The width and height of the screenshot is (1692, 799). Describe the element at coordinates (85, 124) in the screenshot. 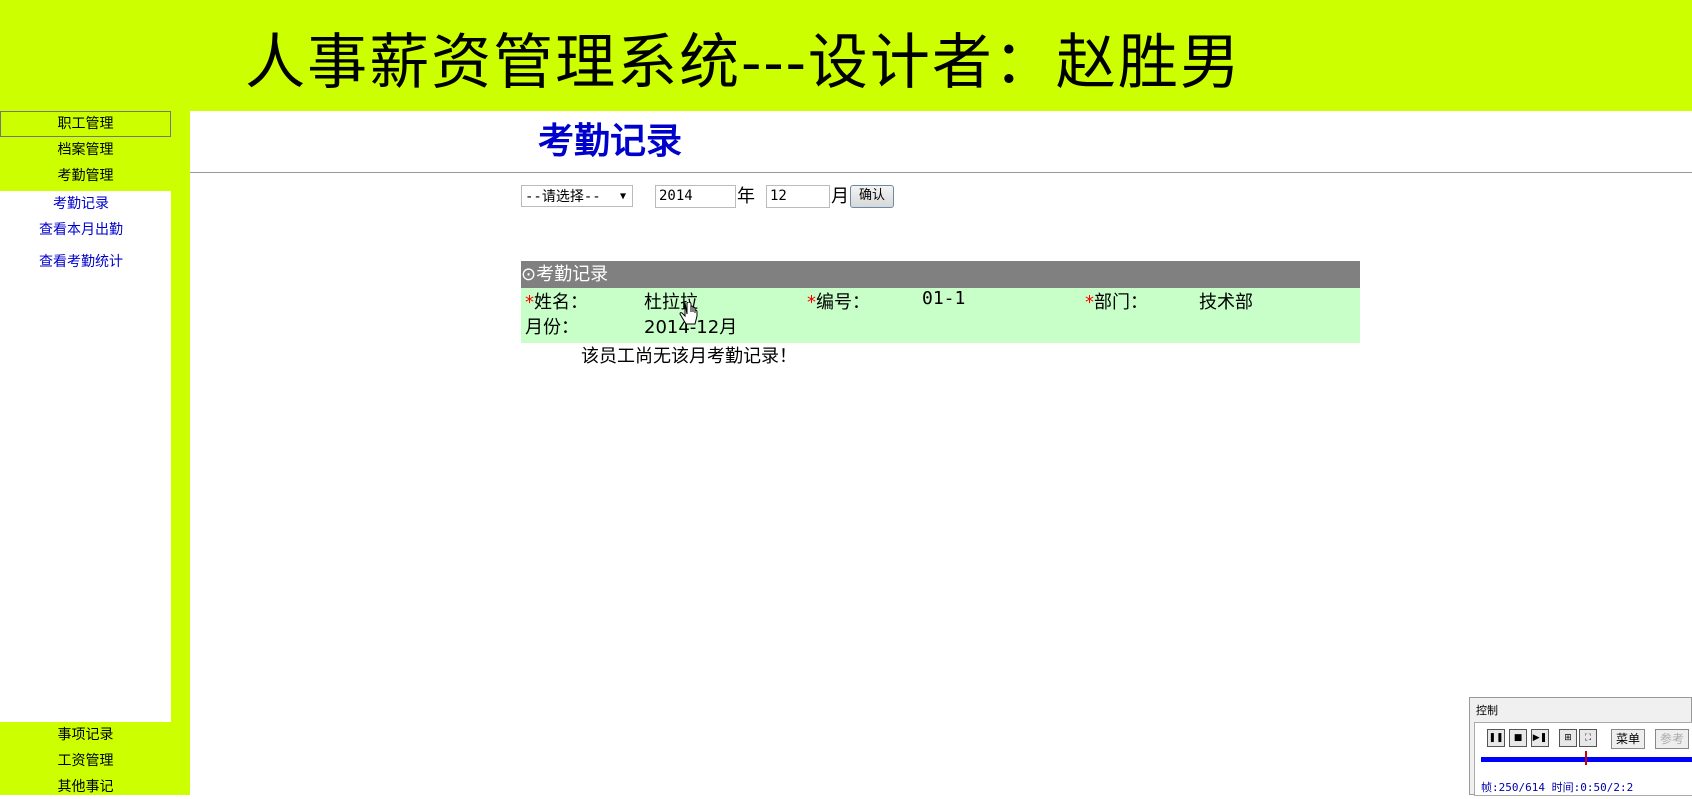

I see `sidebar-item-staff-management: 职工管理` at that location.